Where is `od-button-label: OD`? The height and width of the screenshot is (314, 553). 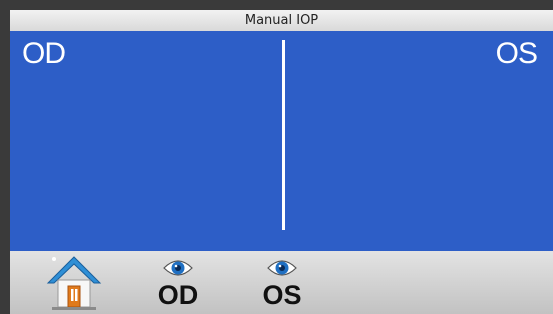
od-button-label: OD is located at coordinates (178, 295).